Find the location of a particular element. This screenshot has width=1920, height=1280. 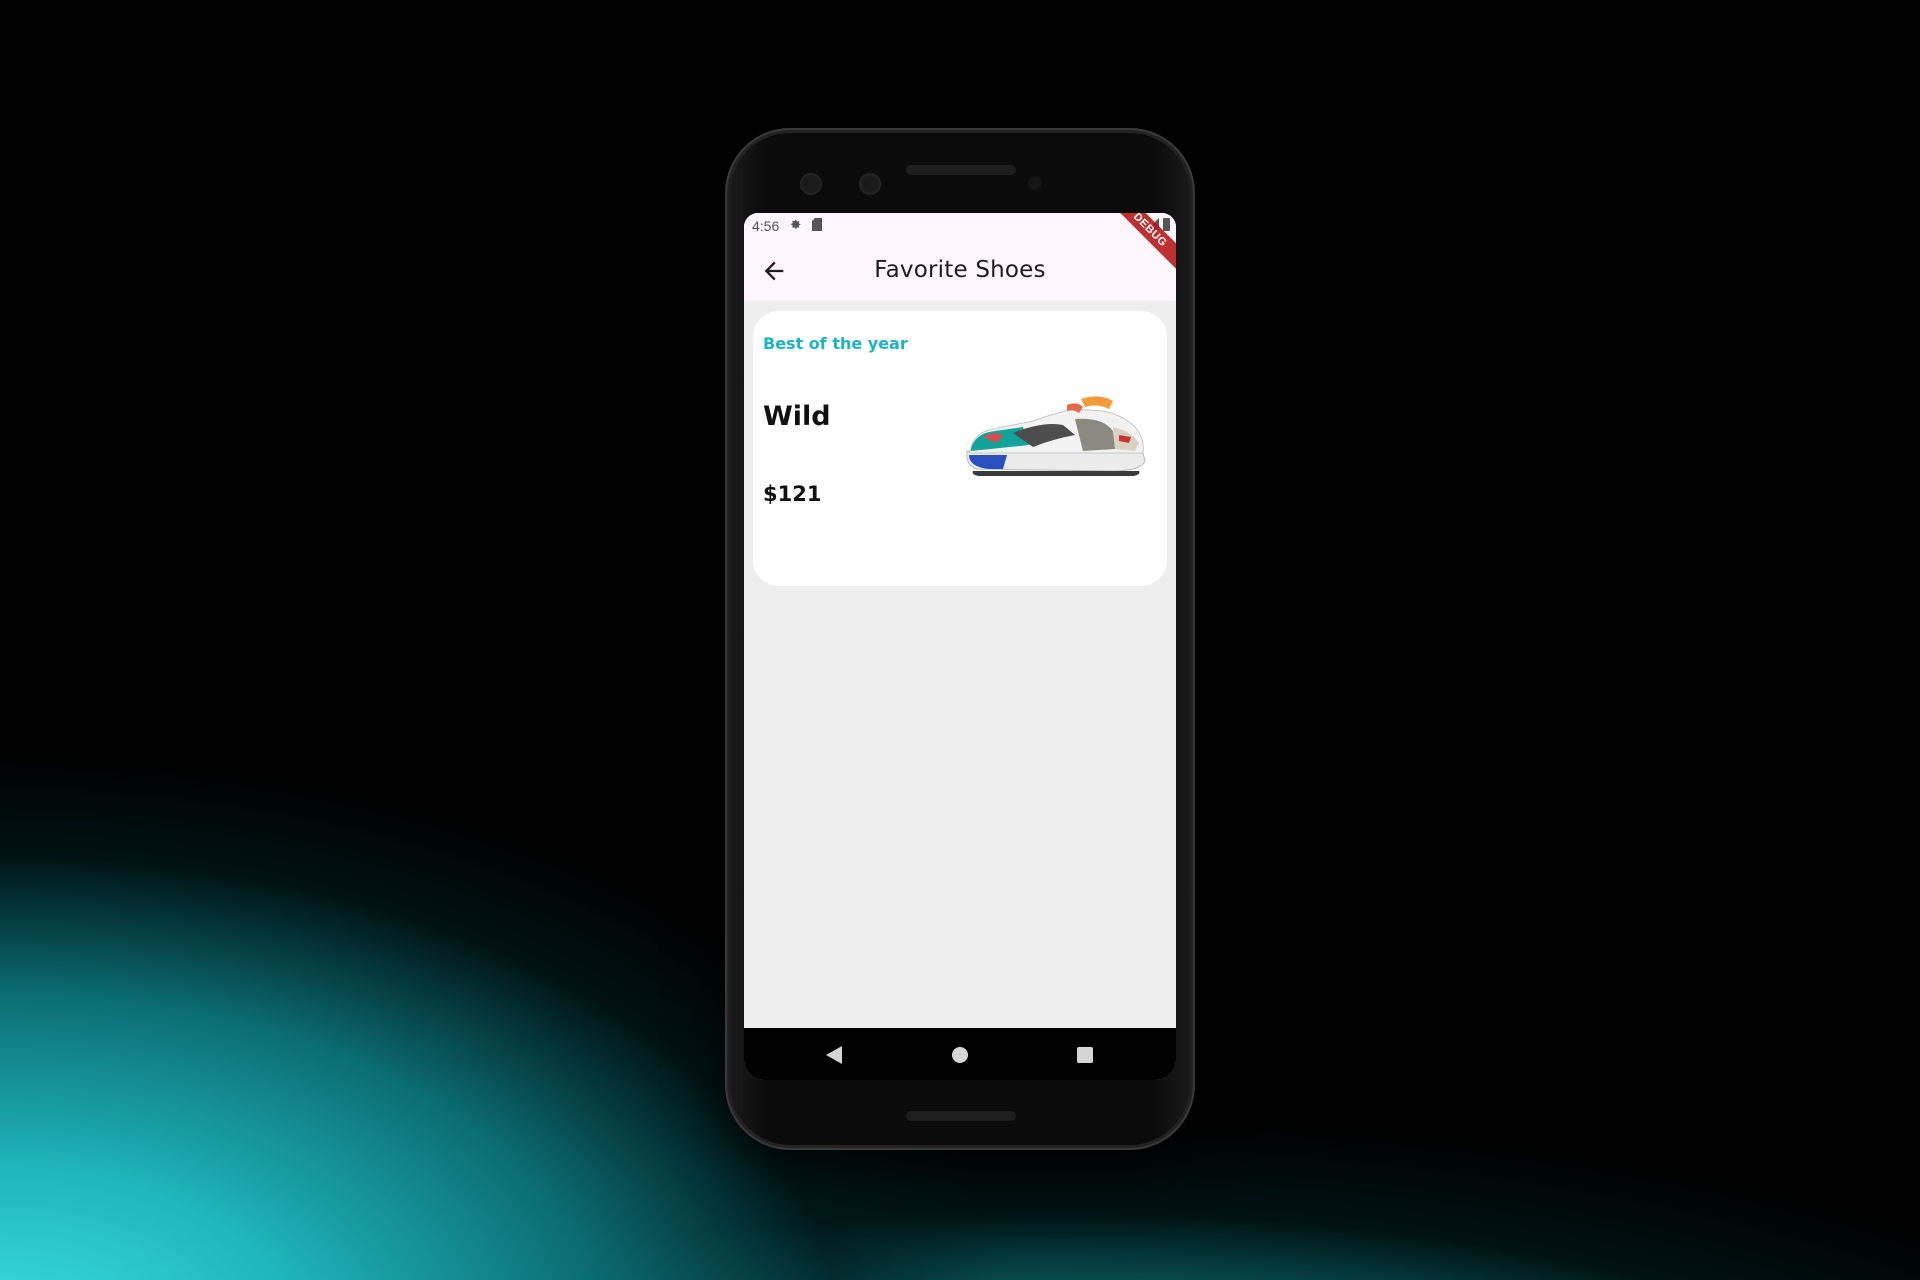

earpiece-speaker is located at coordinates (961, 170).